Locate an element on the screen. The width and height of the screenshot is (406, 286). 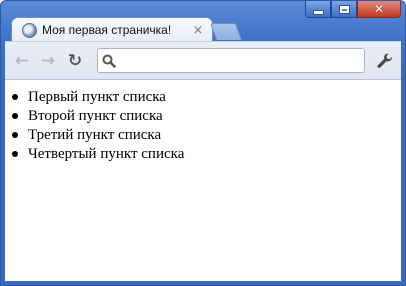
tab-close-icon: × is located at coordinates (198, 30).